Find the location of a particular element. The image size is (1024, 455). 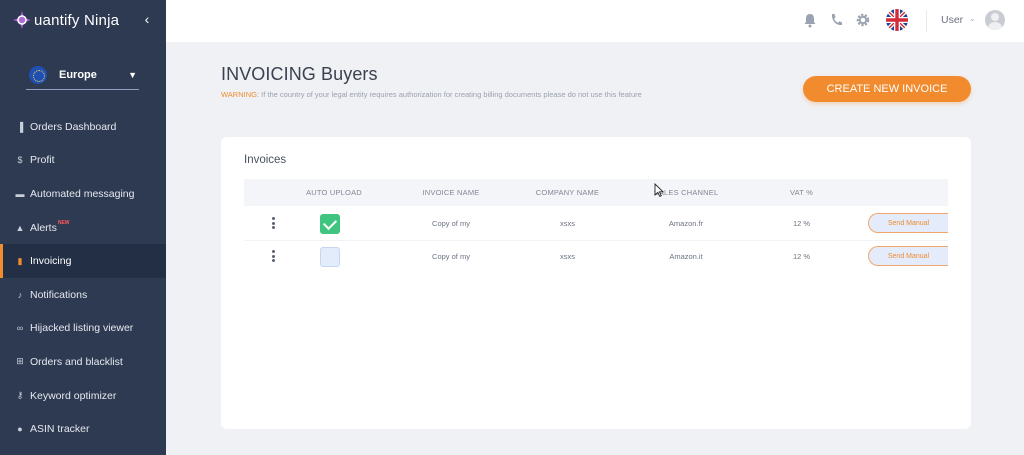

region-label: Europe is located at coordinates (78, 74).